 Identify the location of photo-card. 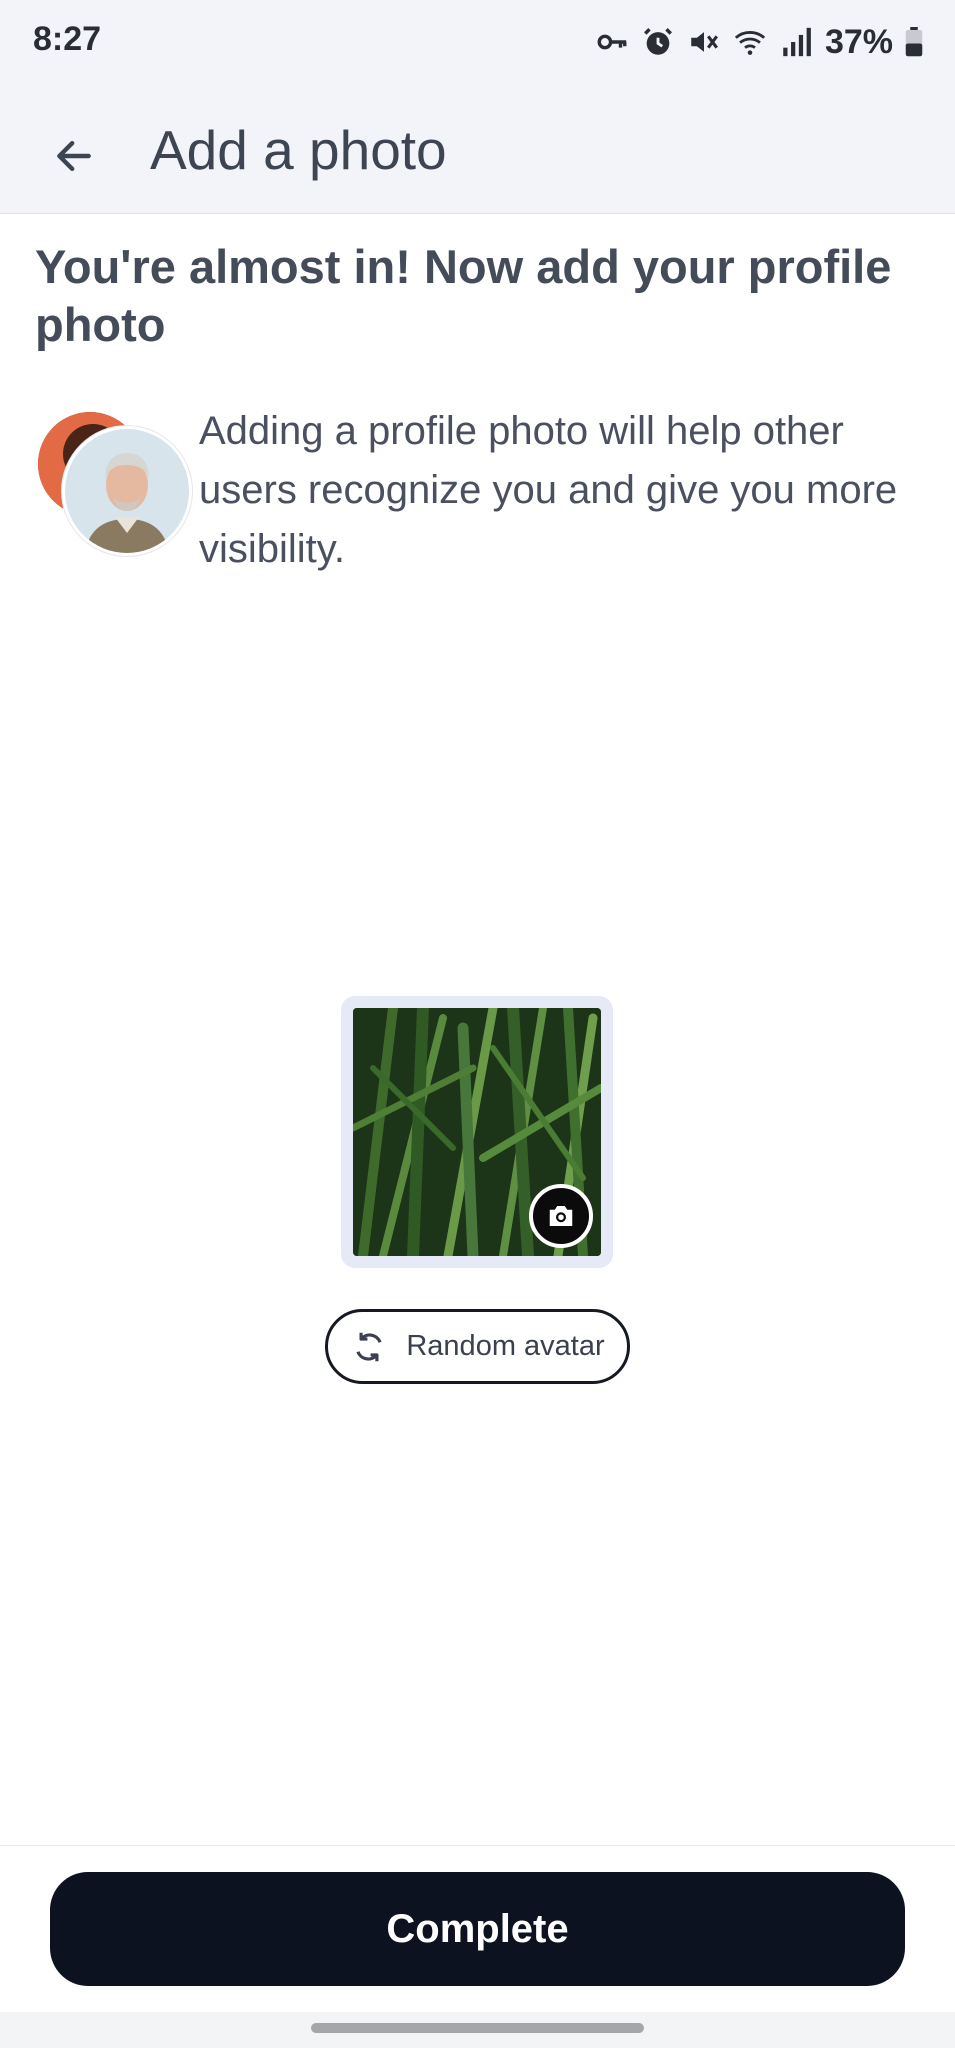
(477, 1132).